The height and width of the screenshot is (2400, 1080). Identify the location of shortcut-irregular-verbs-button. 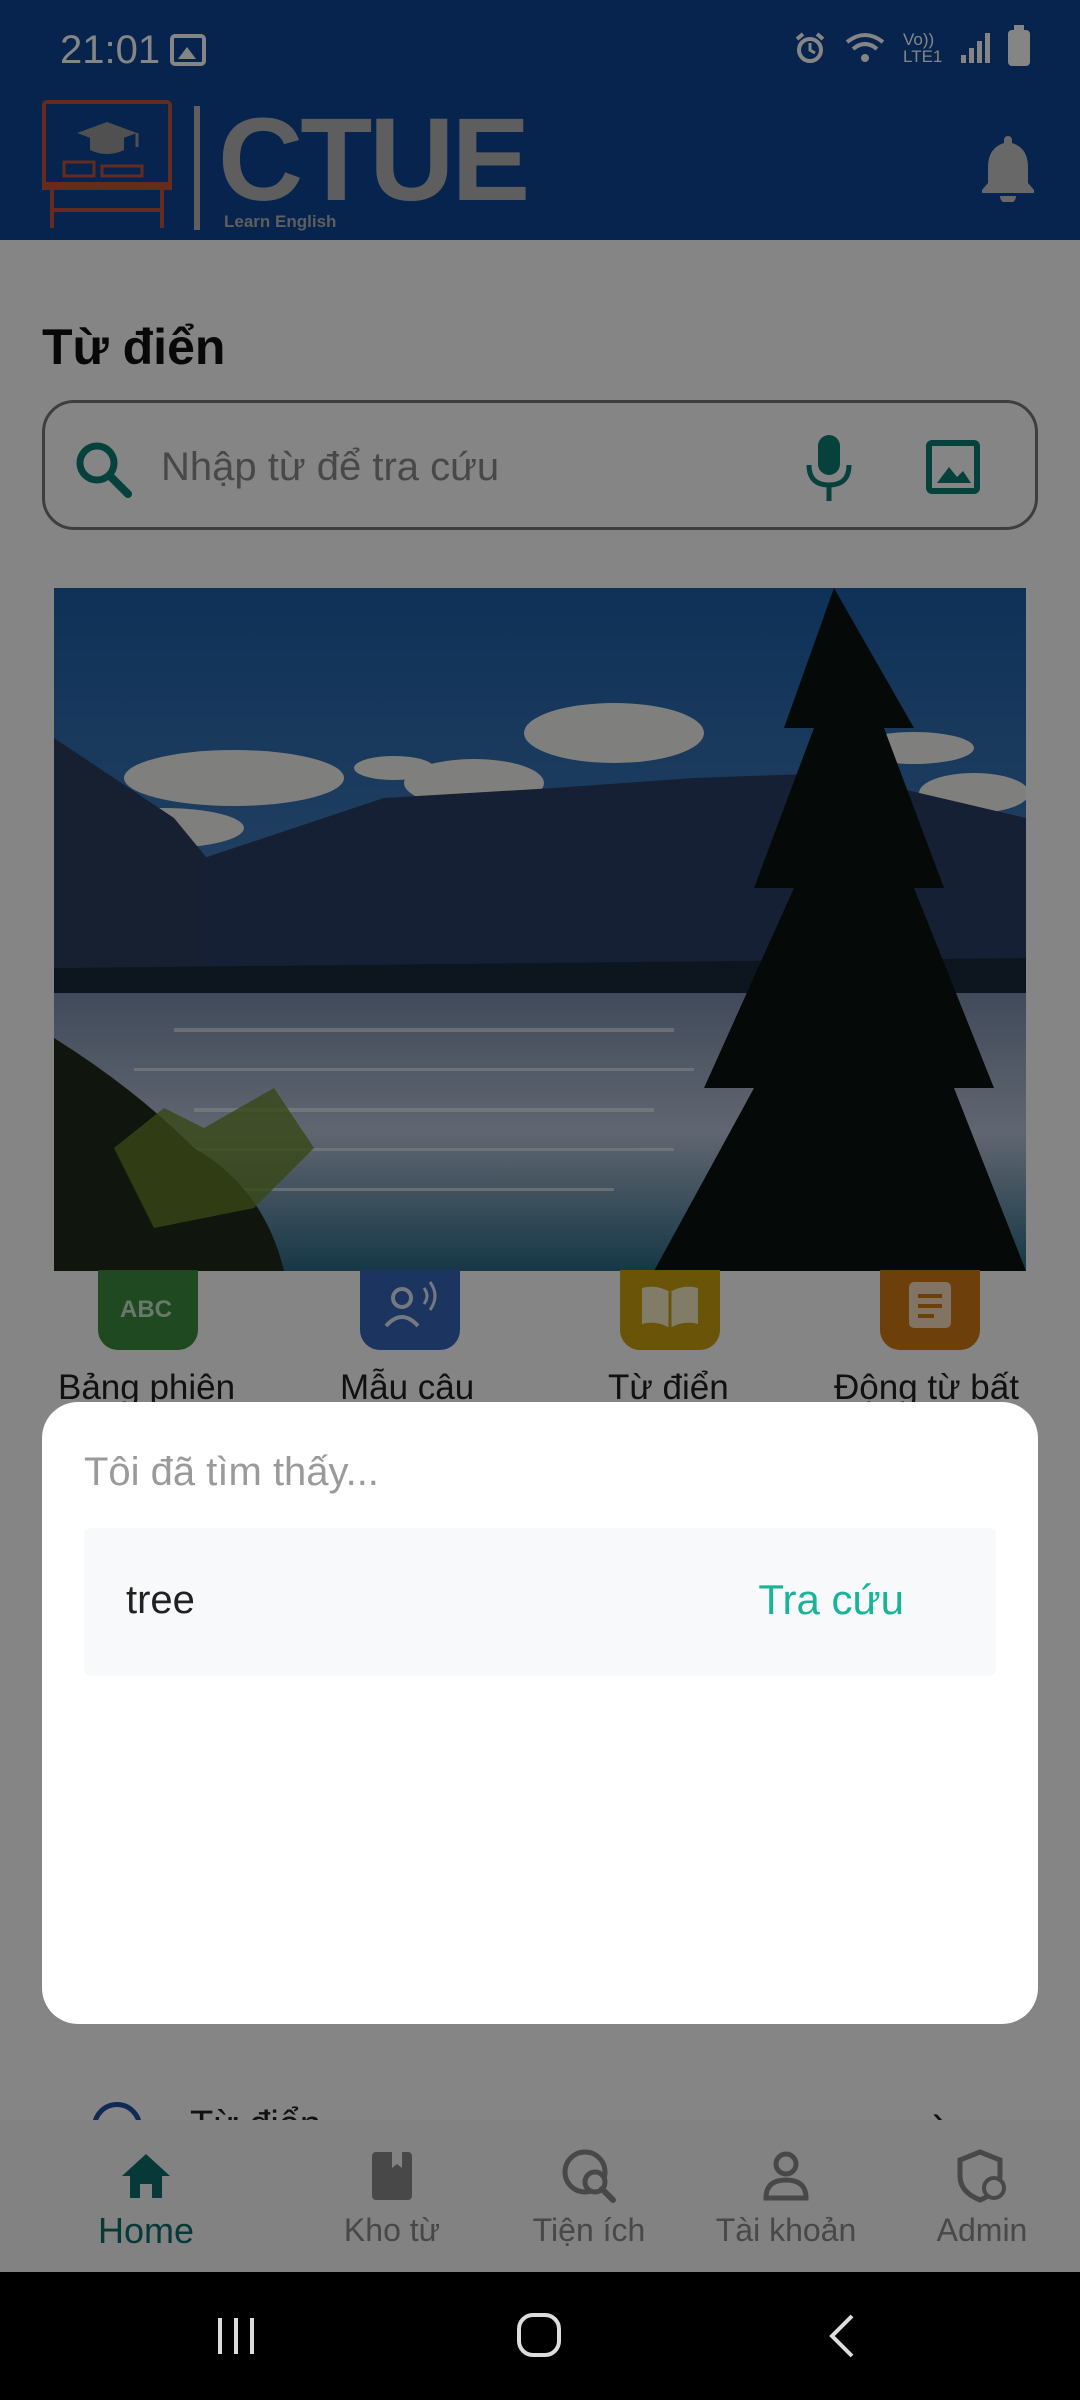
(930, 1310).